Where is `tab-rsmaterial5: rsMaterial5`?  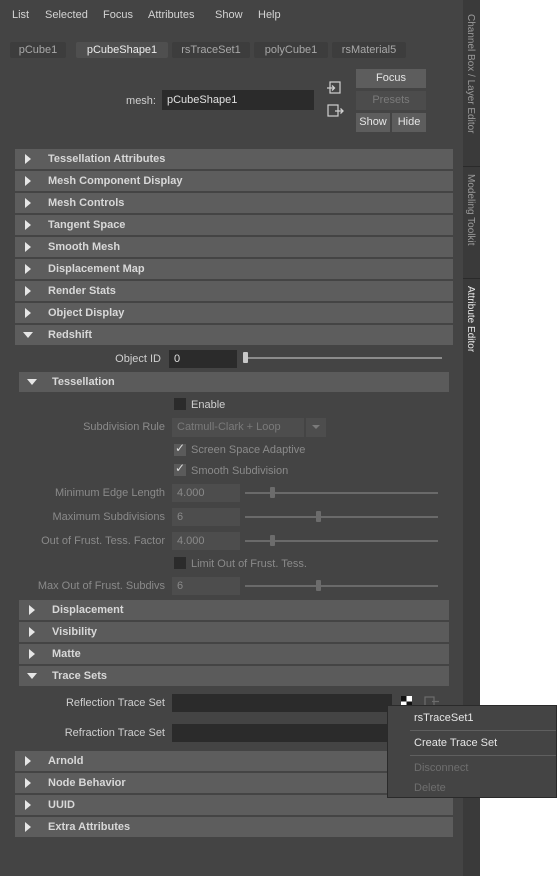
tab-rsmaterial5: rsMaterial5 is located at coordinates (369, 50).